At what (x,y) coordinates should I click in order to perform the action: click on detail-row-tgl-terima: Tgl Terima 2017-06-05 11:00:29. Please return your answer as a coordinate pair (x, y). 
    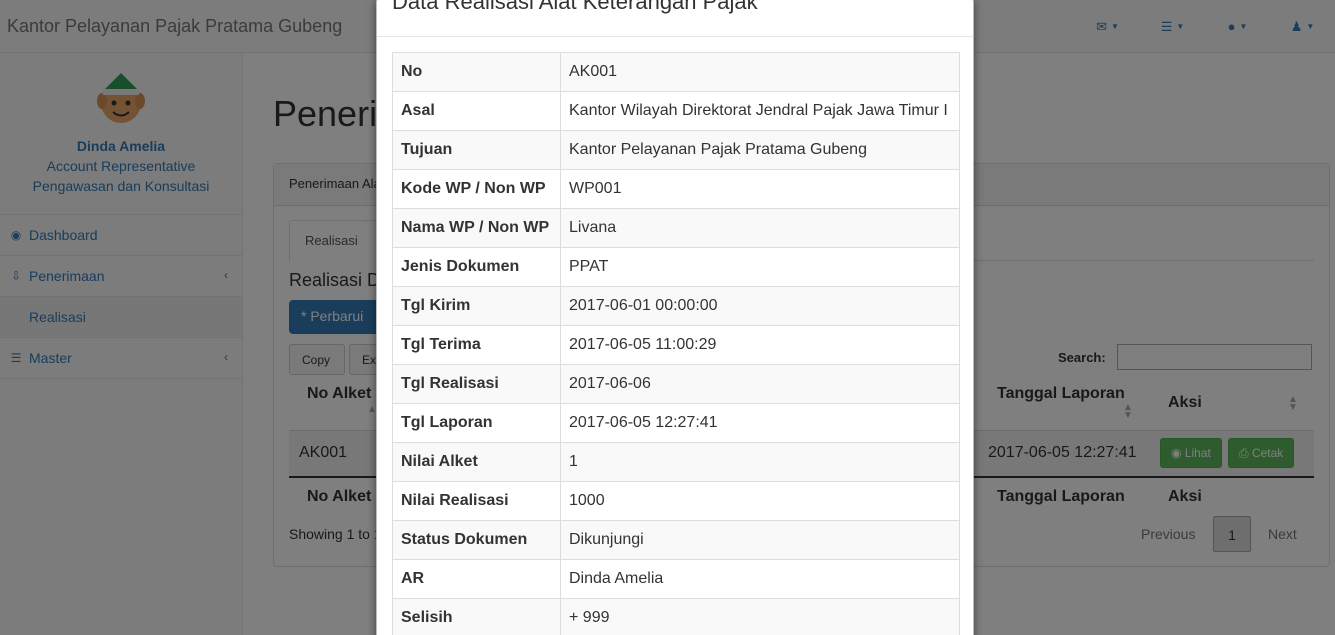
    Looking at the image, I should click on (676, 345).